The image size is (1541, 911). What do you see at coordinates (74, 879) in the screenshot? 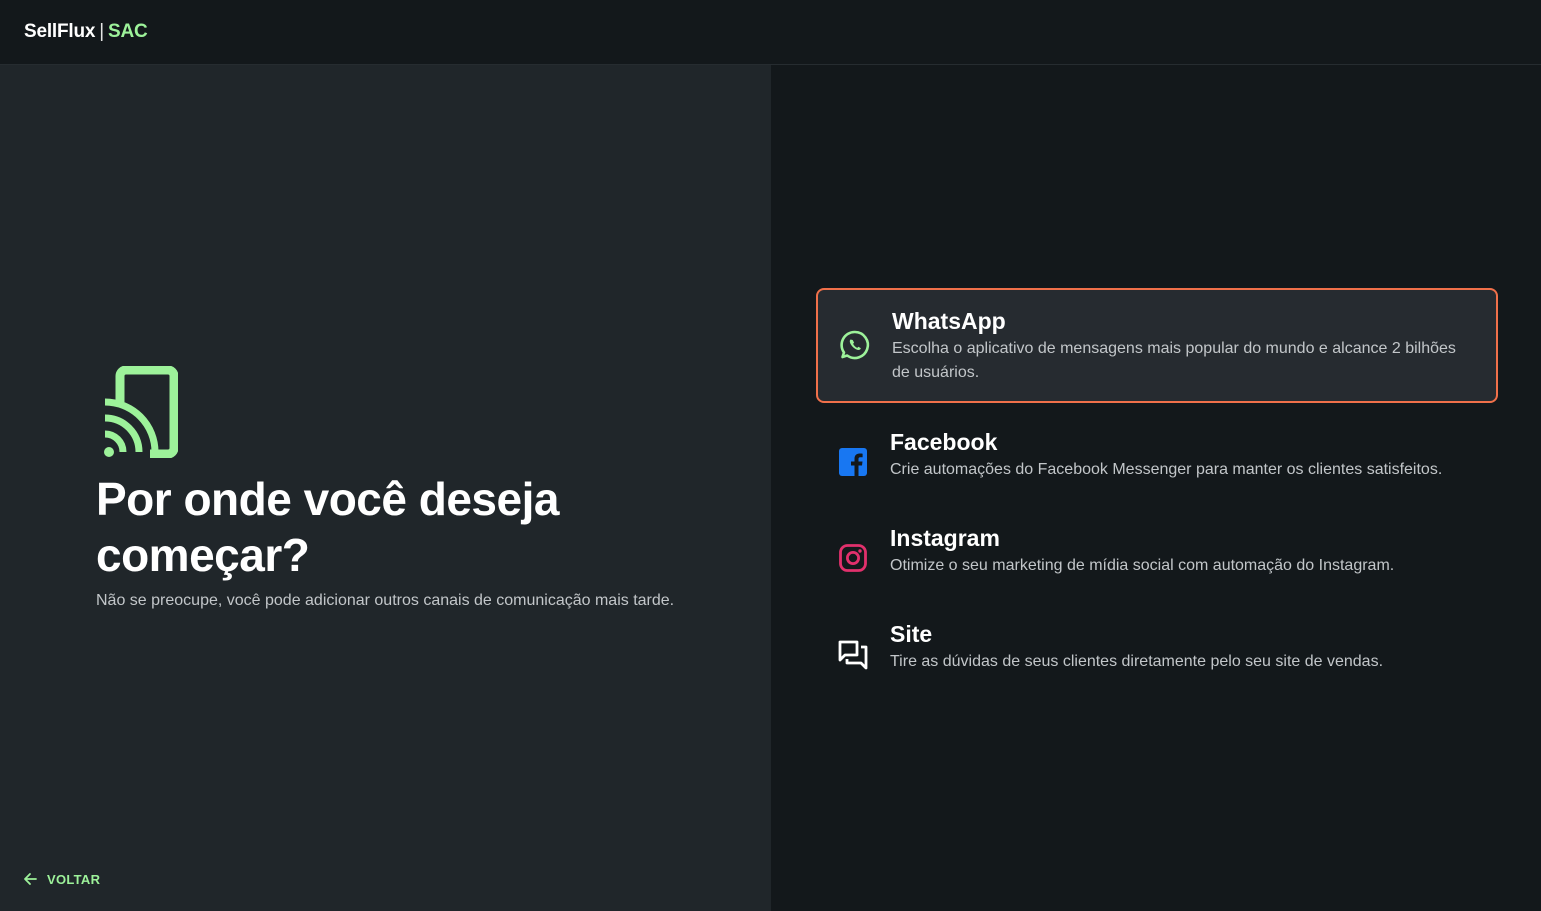
I see `back-label: VOLTAR` at bounding box center [74, 879].